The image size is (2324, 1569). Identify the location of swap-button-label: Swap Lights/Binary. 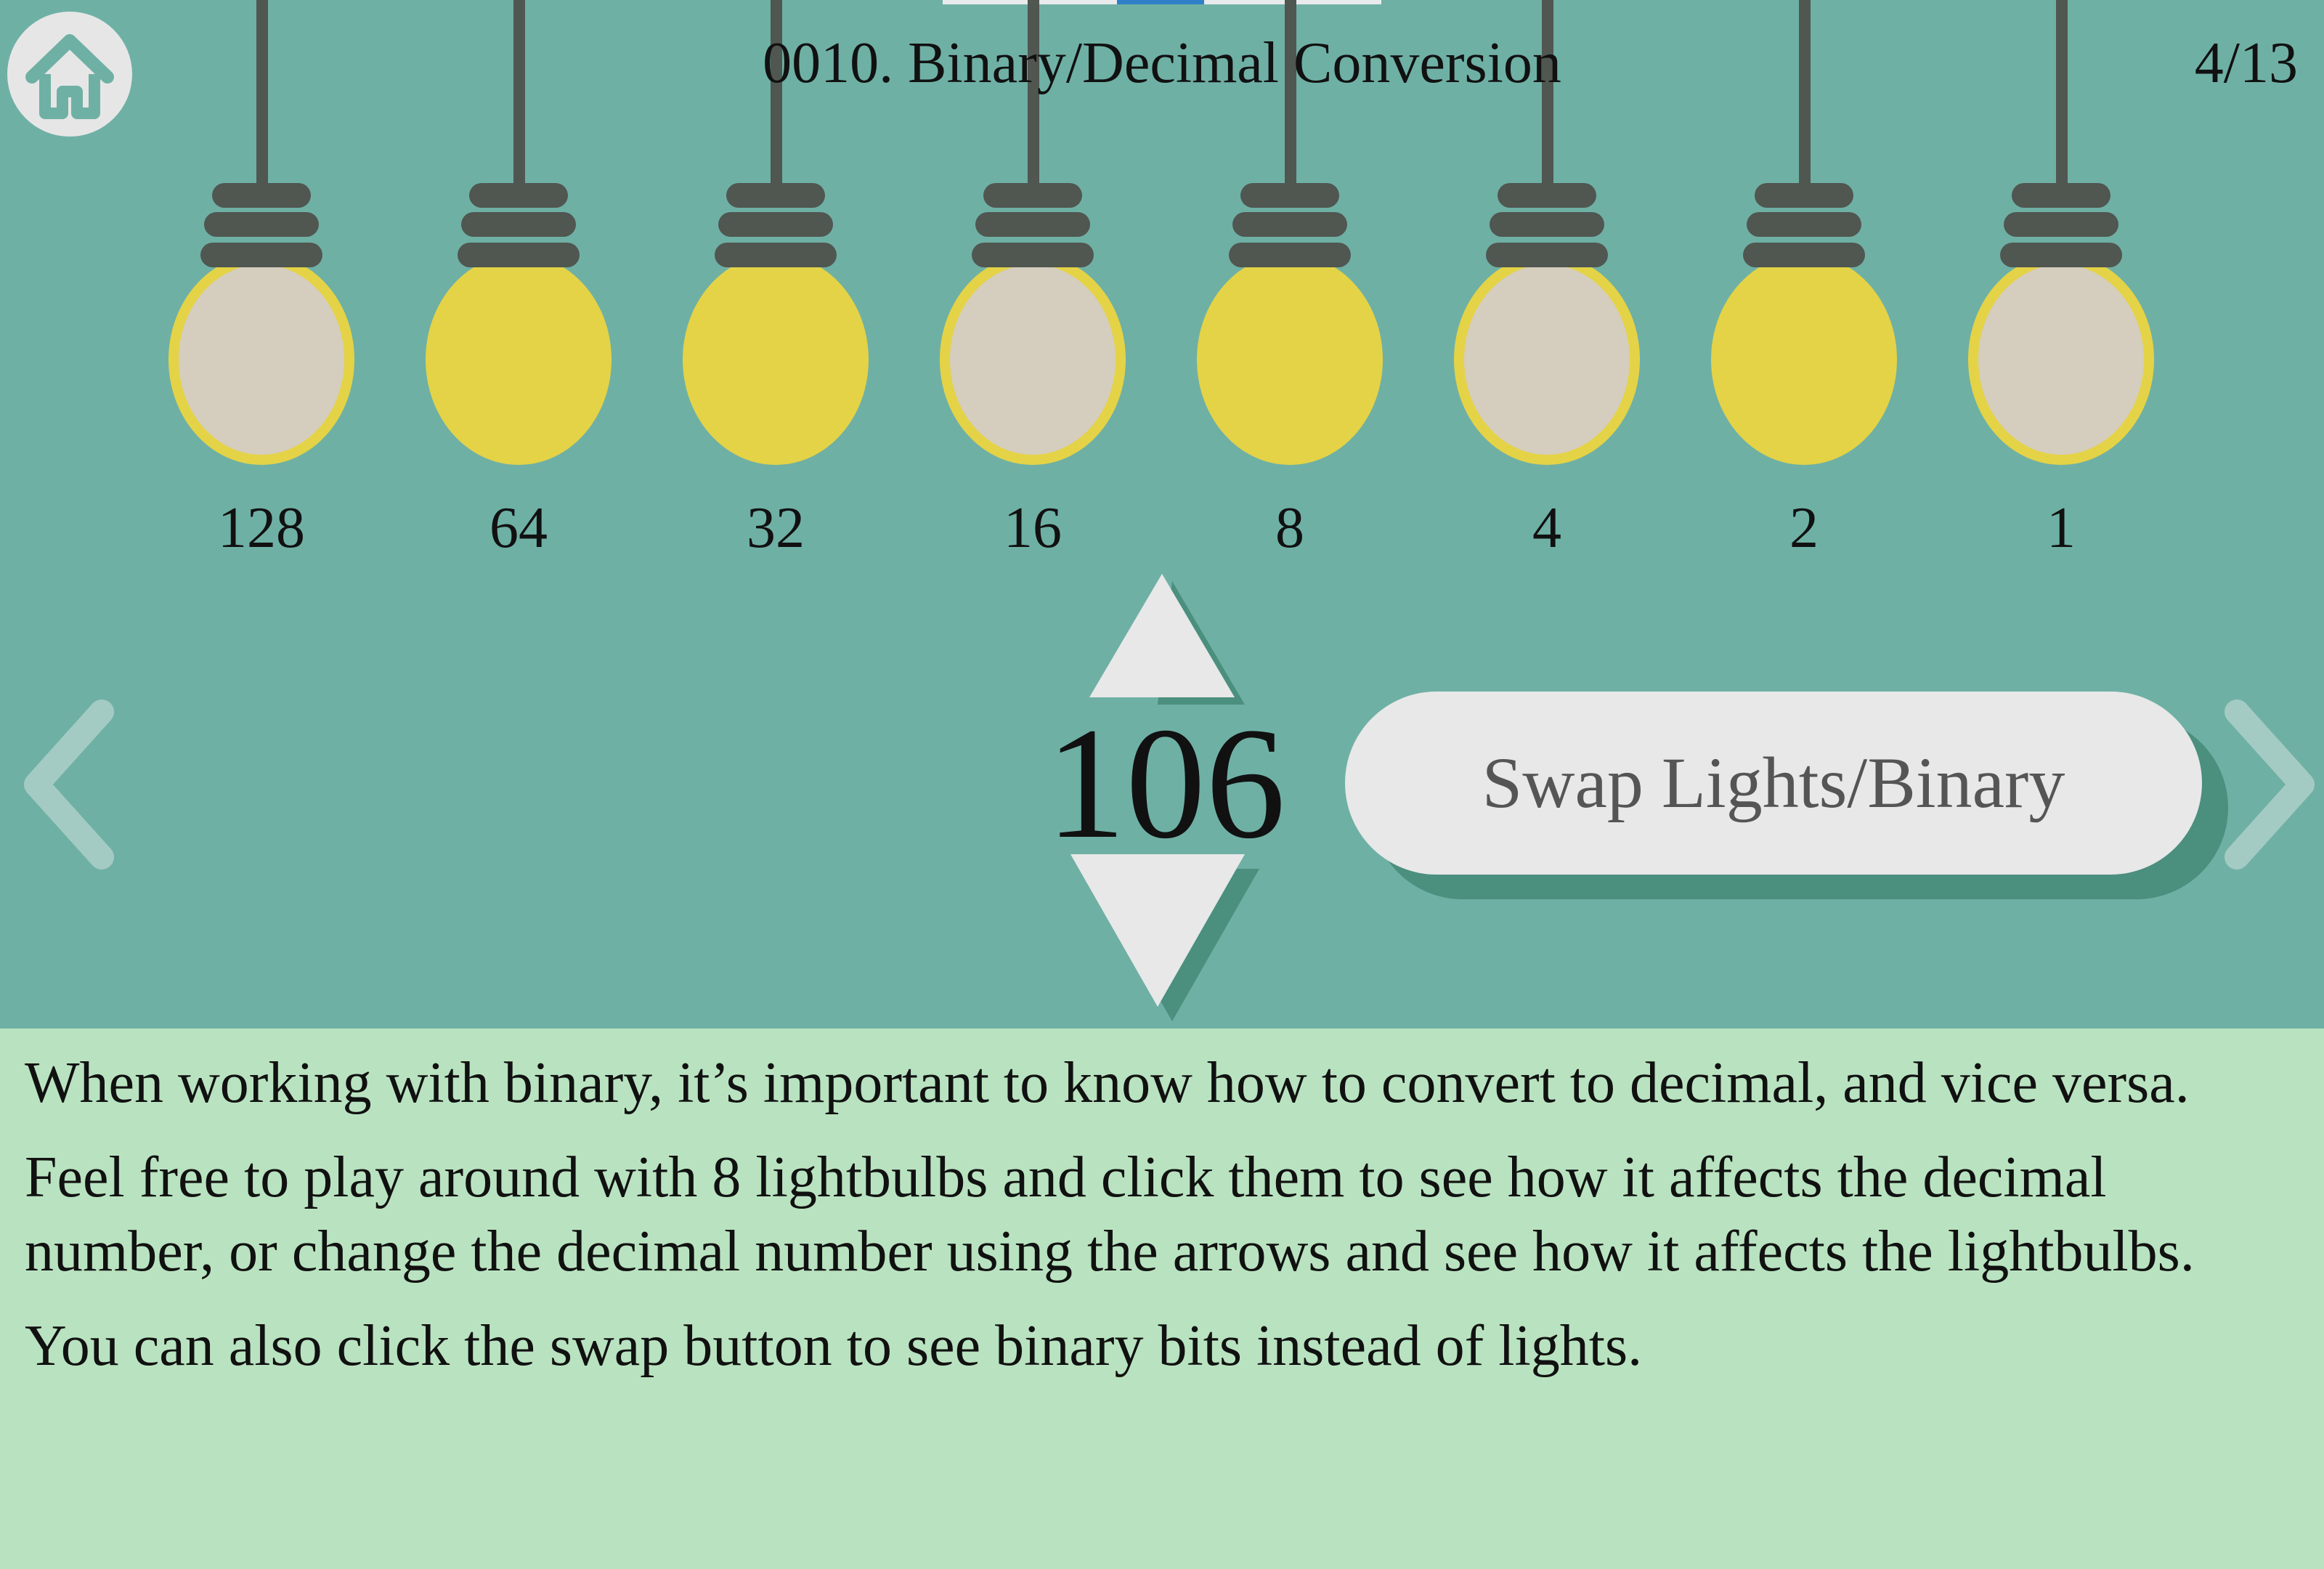
(1773, 782).